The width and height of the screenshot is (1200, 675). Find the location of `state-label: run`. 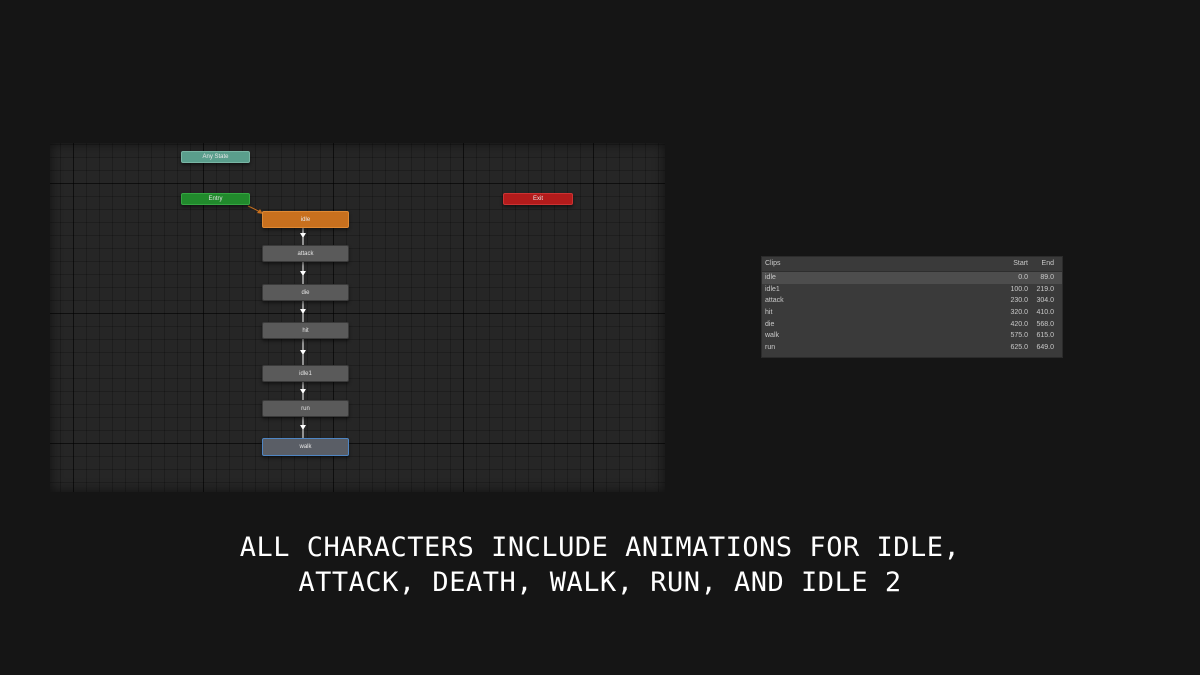

state-label: run is located at coordinates (305, 408).